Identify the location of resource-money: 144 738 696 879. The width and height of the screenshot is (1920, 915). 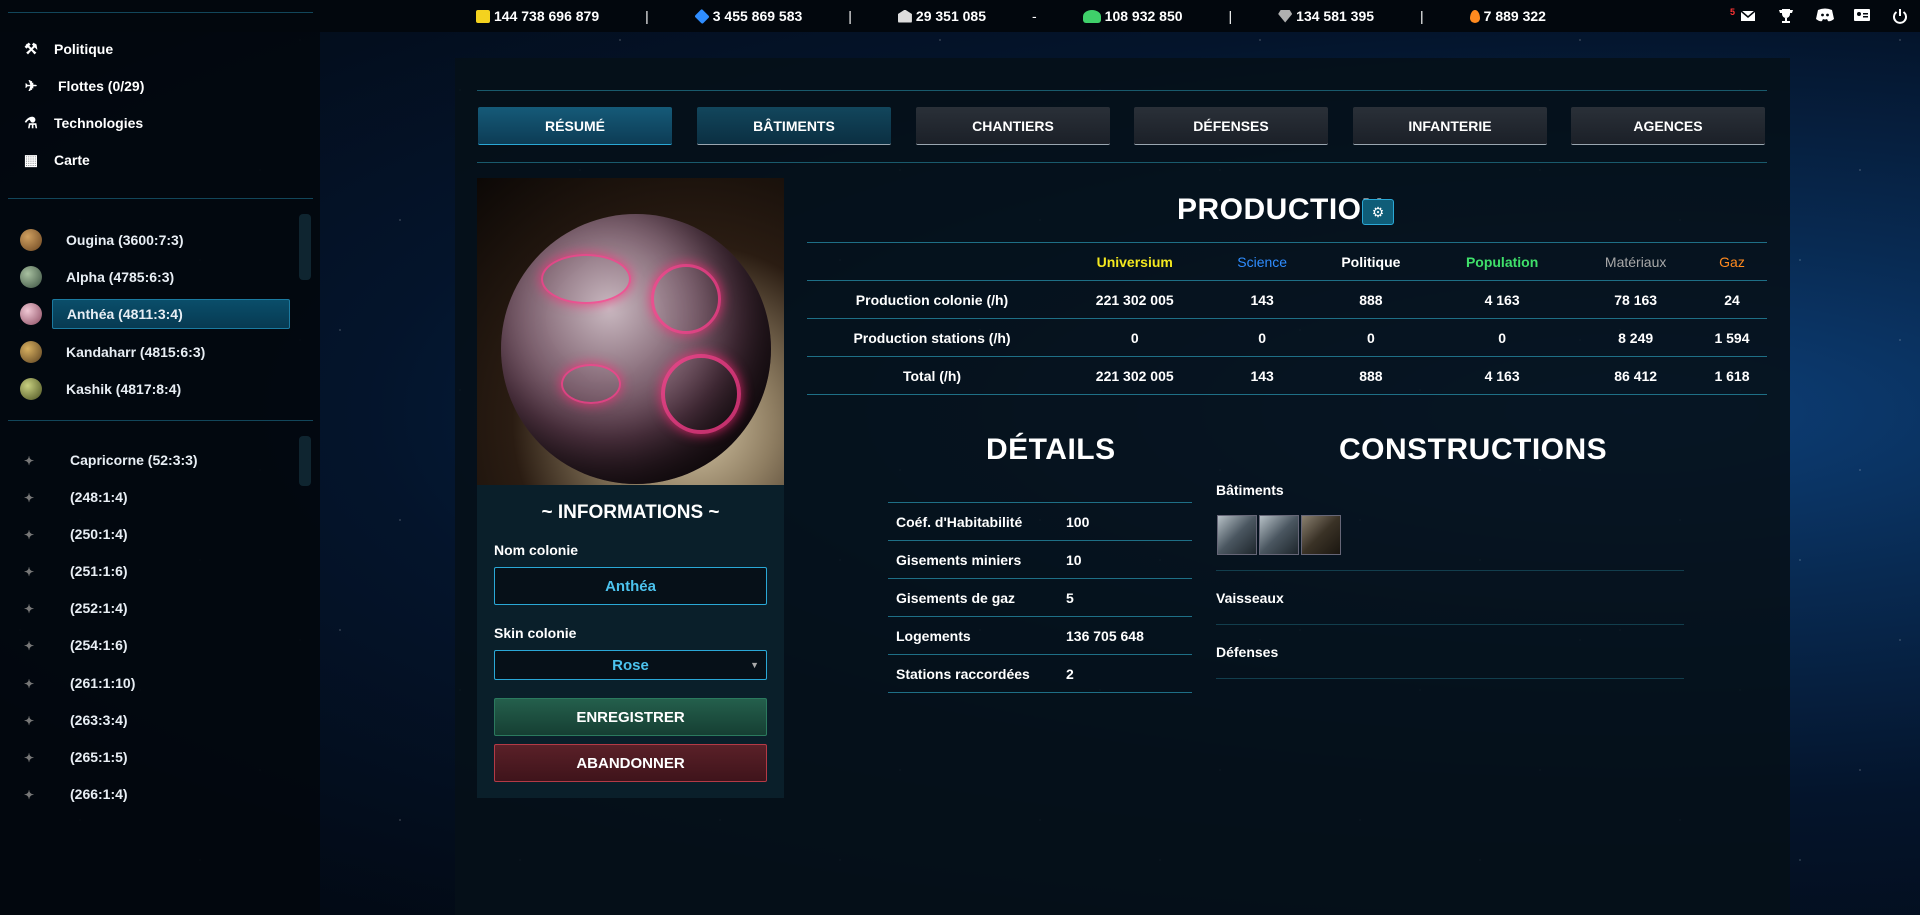
(537, 16).